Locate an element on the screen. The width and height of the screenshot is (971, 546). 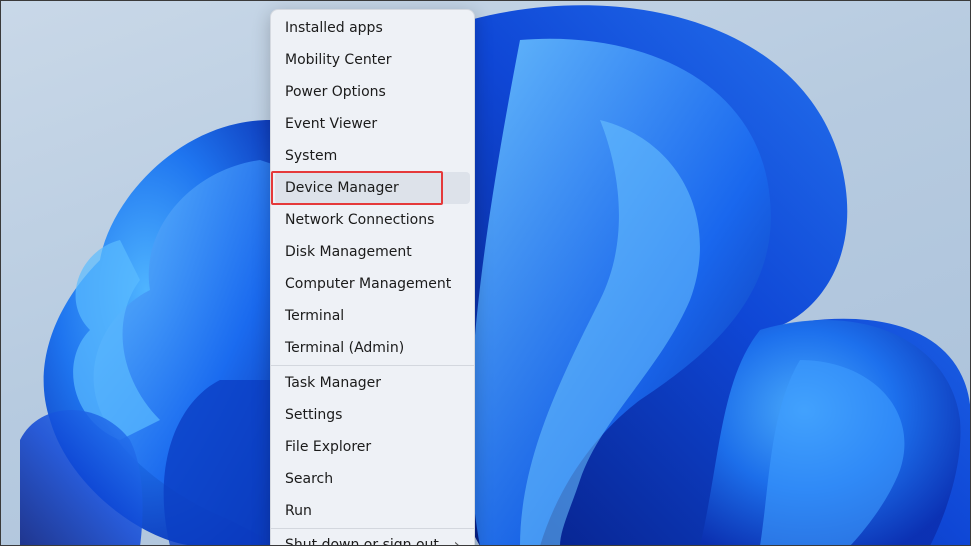
menu-item-power-options: Power Options is located at coordinates (372, 92).